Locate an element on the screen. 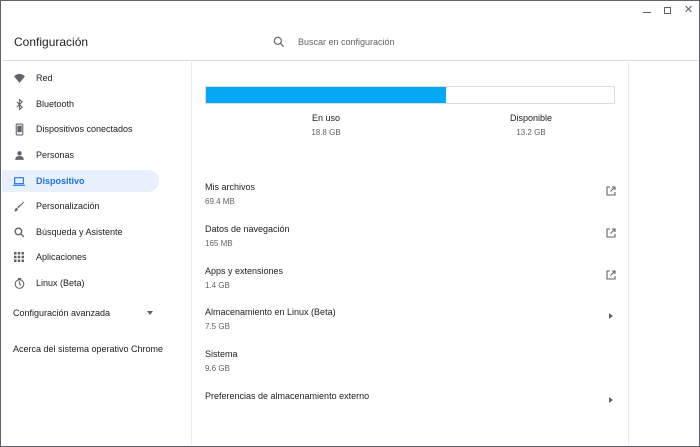  sidebar-item-personalization: Personalización is located at coordinates (80, 206).